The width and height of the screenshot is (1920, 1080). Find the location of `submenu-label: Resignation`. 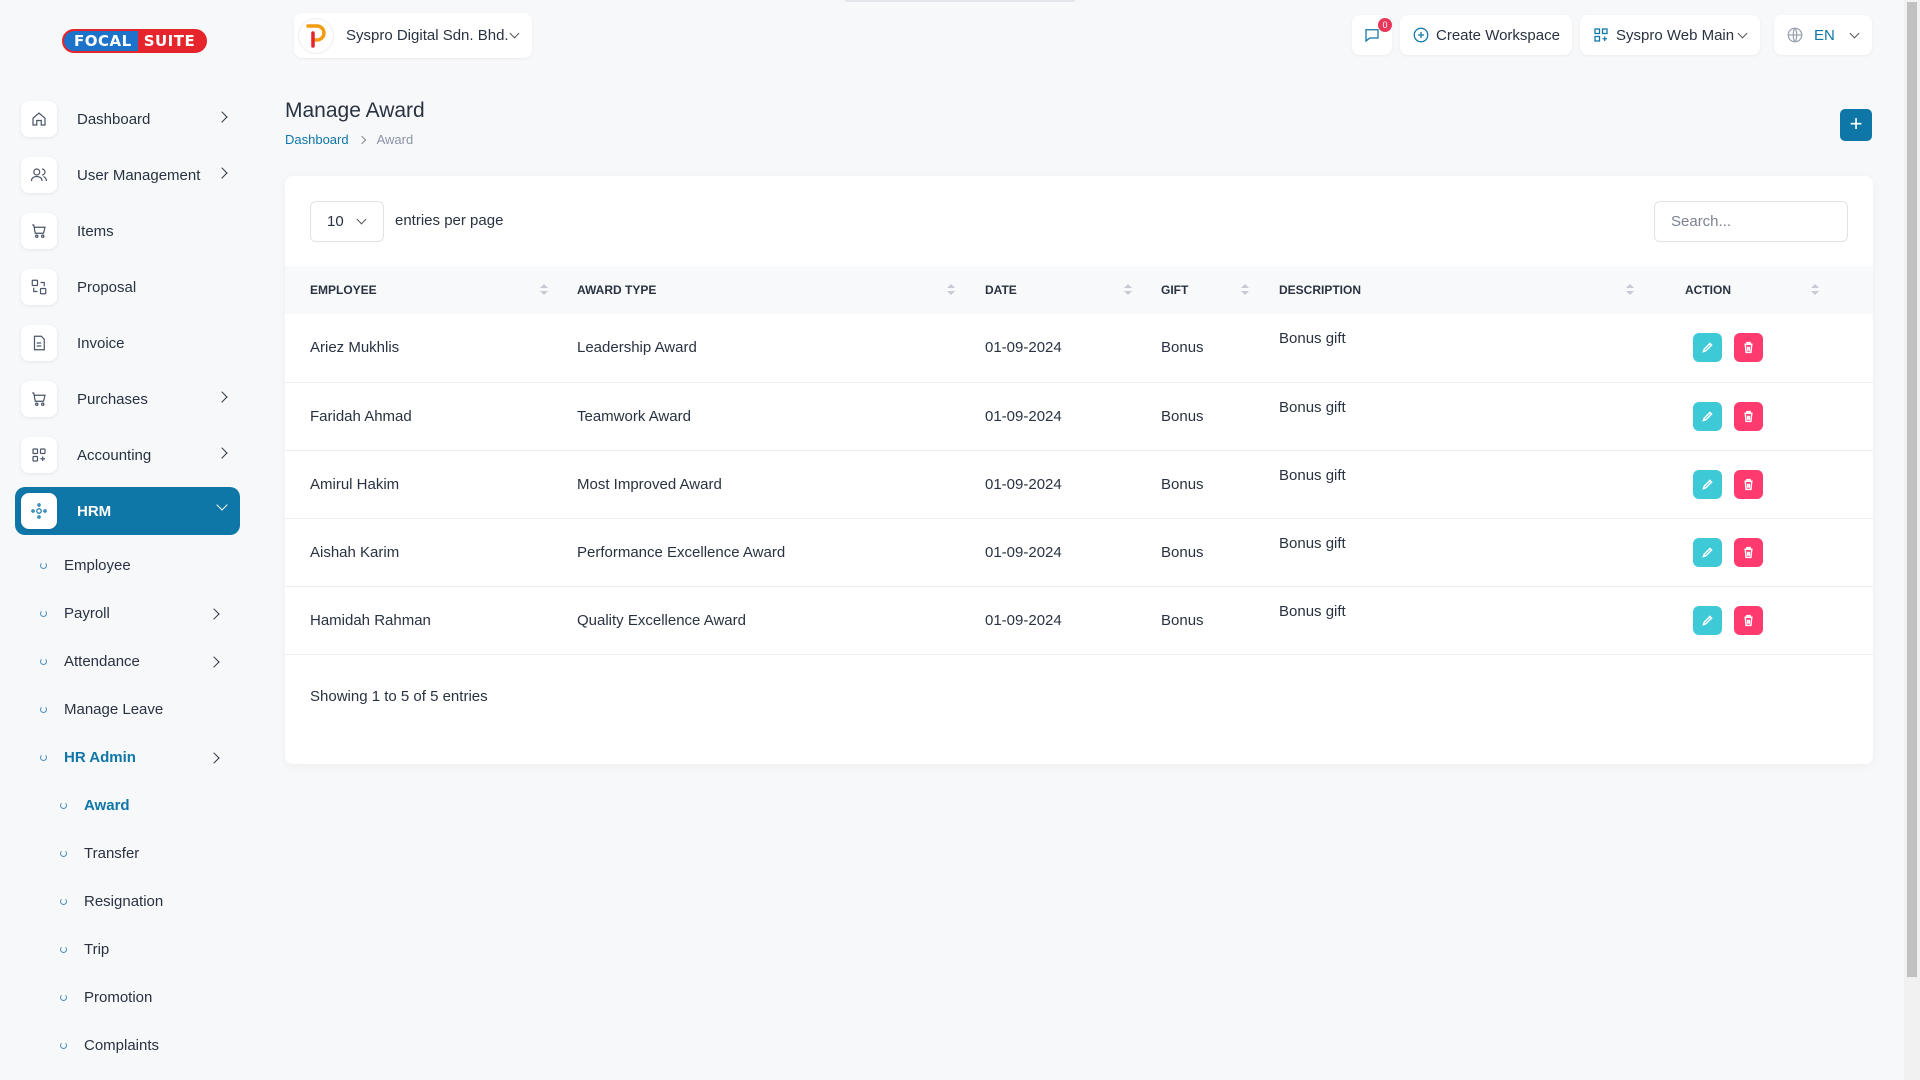

submenu-label: Resignation is located at coordinates (124, 901).